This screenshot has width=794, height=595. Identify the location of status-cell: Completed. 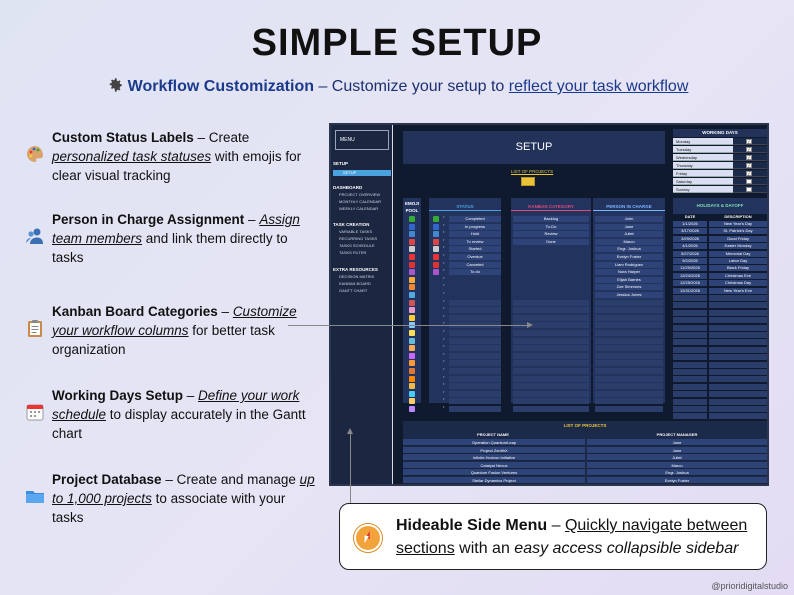
(475, 219).